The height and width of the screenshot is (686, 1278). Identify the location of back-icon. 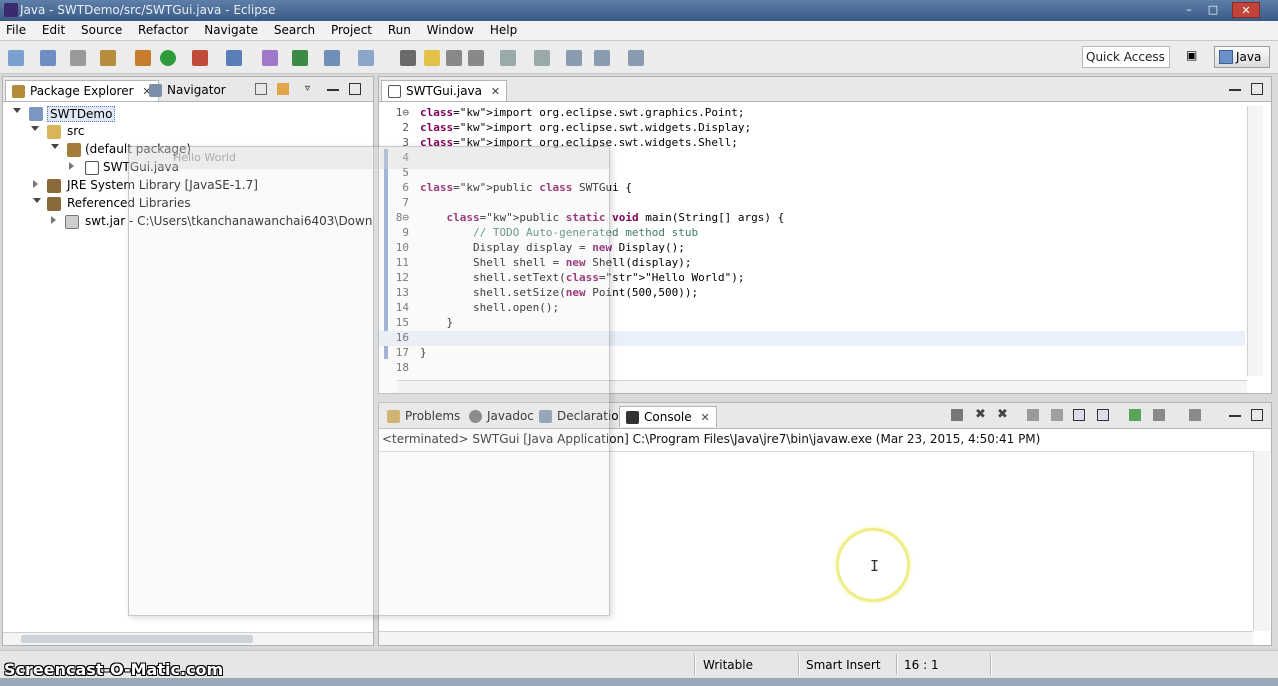
(602, 58).